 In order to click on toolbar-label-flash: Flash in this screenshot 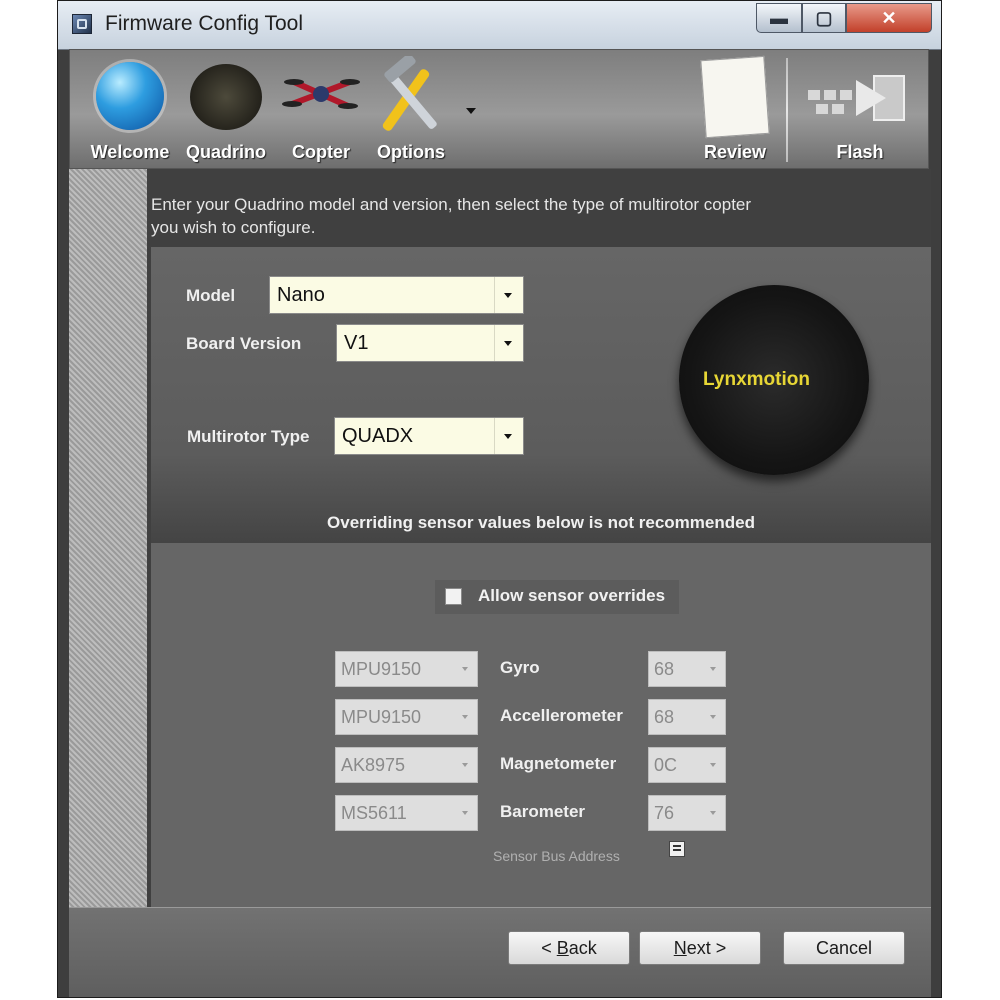, I will do `click(860, 152)`.